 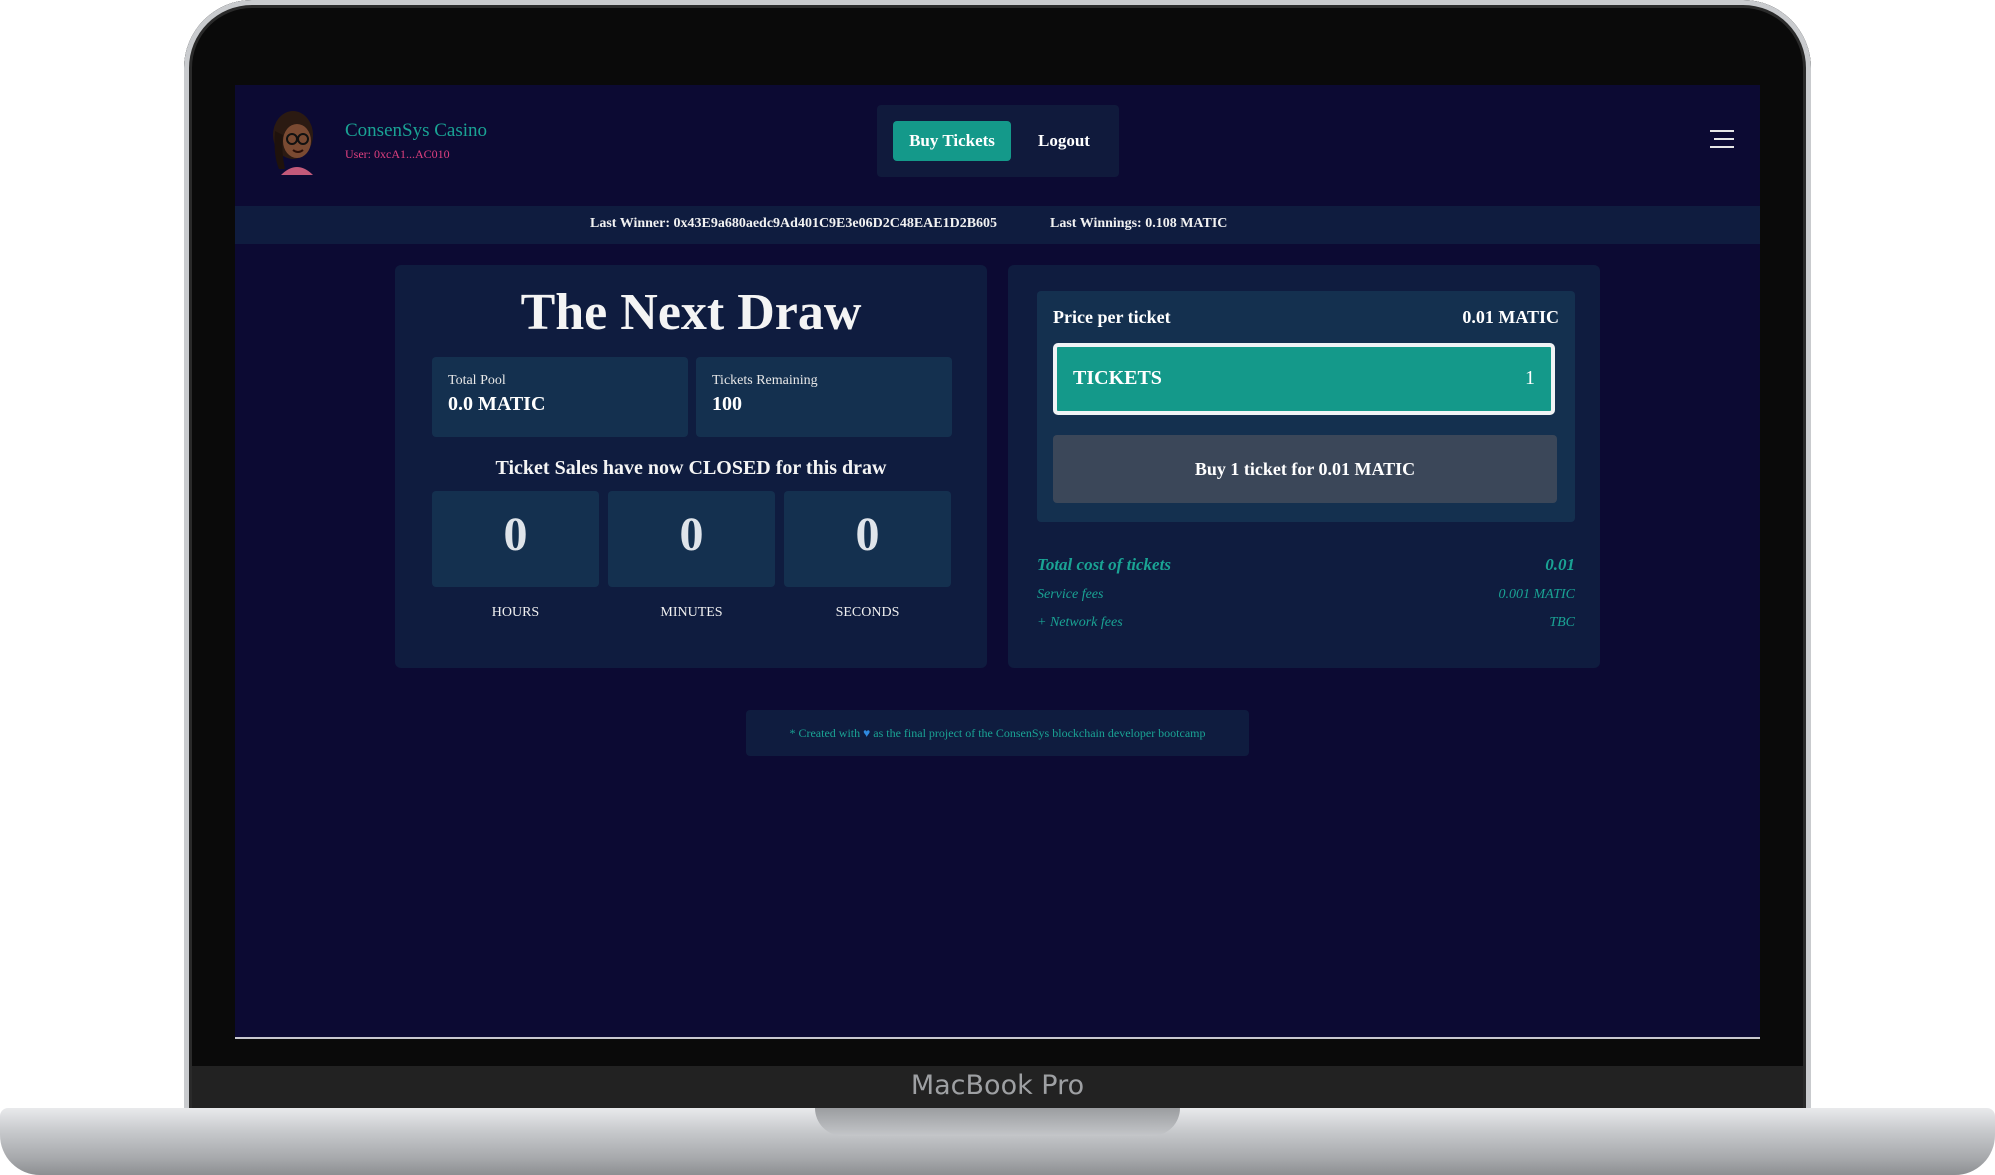 What do you see at coordinates (1510, 317) in the screenshot?
I see `price-per-ticket-value: 0.01 MATIC` at bounding box center [1510, 317].